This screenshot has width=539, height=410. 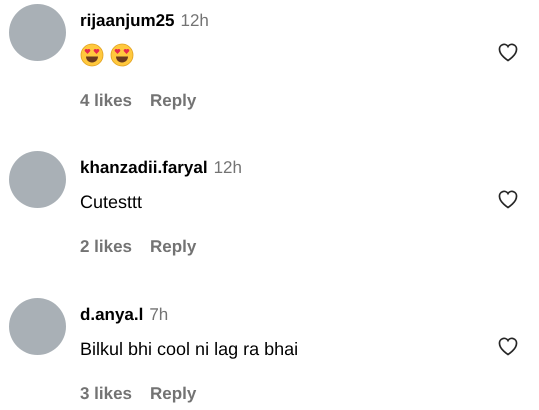 I want to click on username: rijaanjum25, so click(x=127, y=21).